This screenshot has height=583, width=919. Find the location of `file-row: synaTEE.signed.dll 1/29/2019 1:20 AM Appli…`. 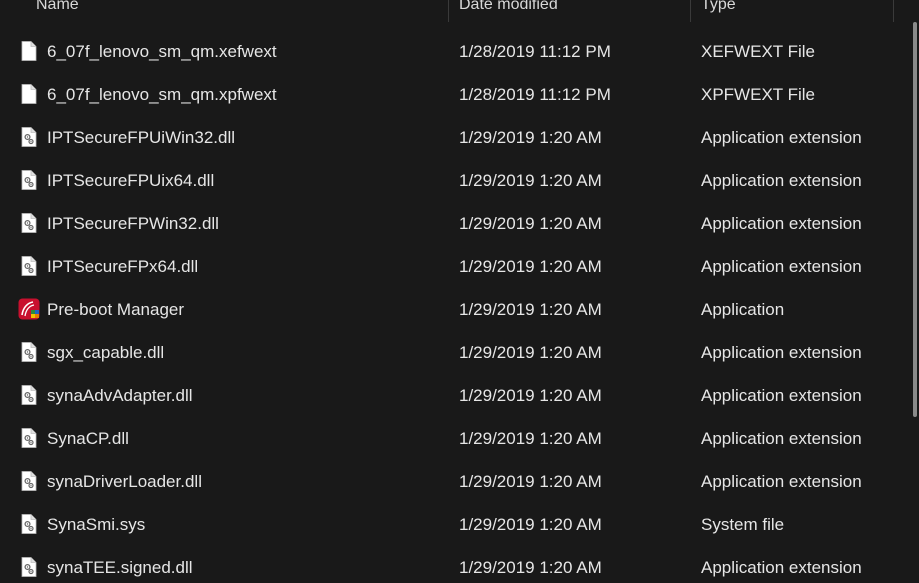

file-row: synaTEE.signed.dll 1/29/2019 1:20 AM Appli… is located at coordinates (456, 564).